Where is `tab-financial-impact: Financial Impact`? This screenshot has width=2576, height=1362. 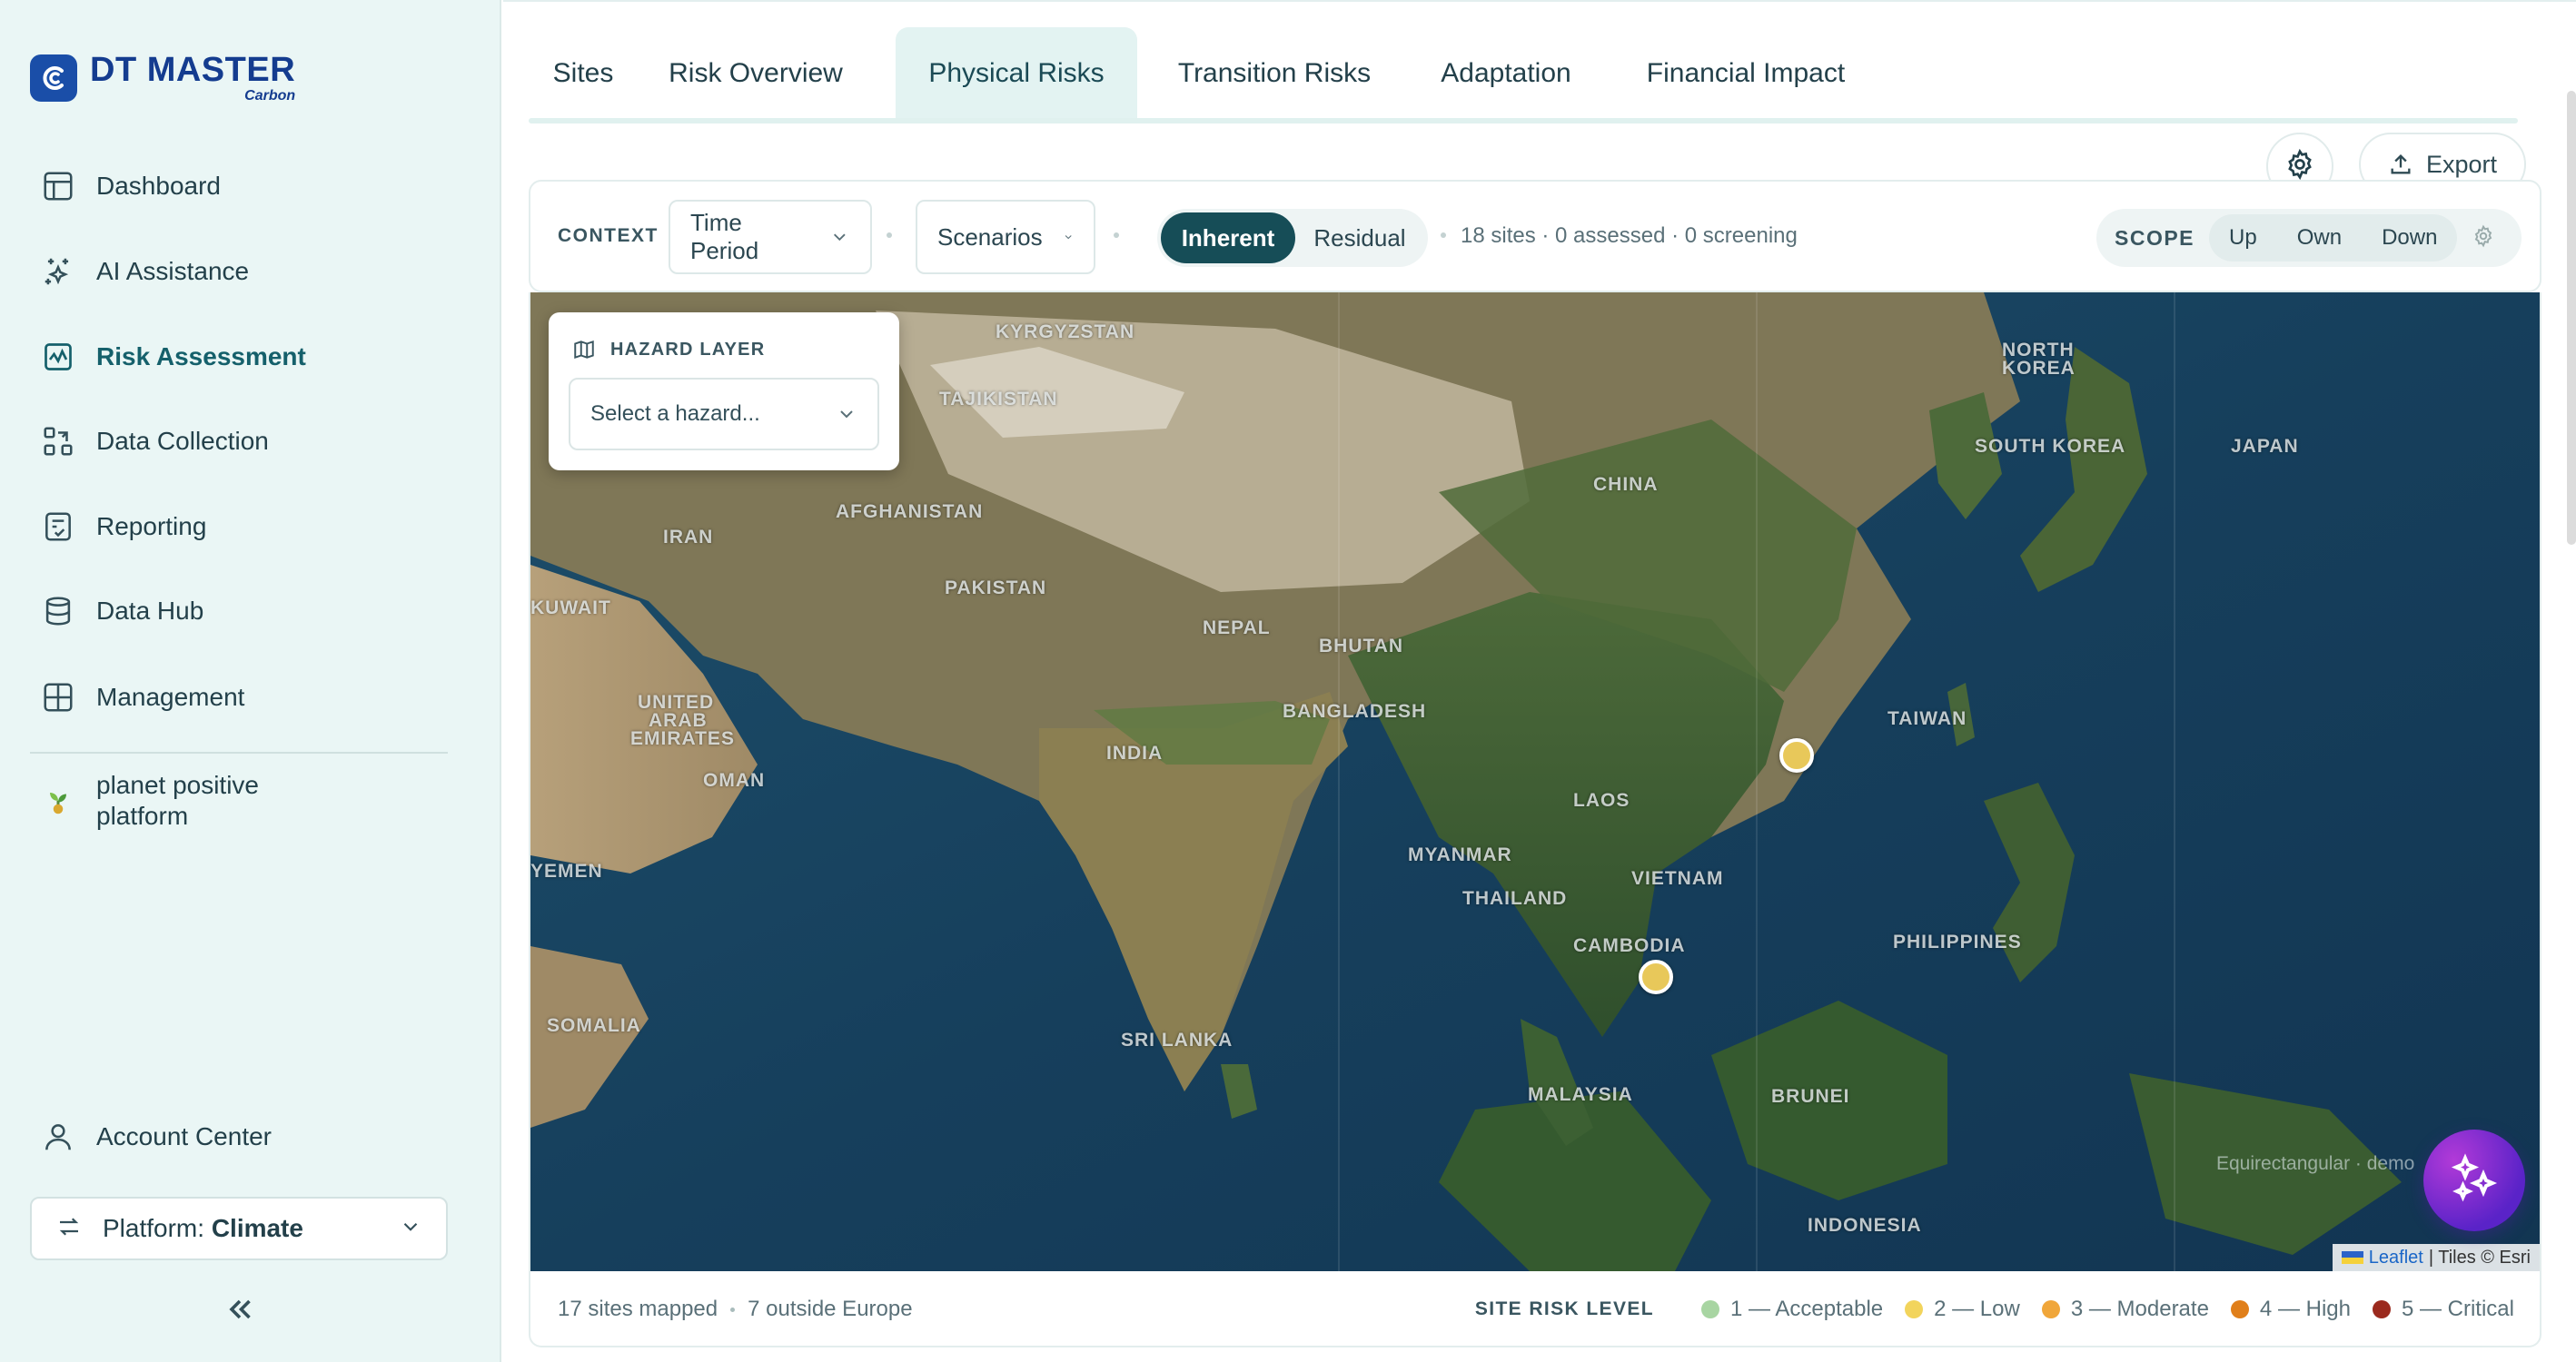
tab-financial-impact: Financial Impact is located at coordinates (1746, 73).